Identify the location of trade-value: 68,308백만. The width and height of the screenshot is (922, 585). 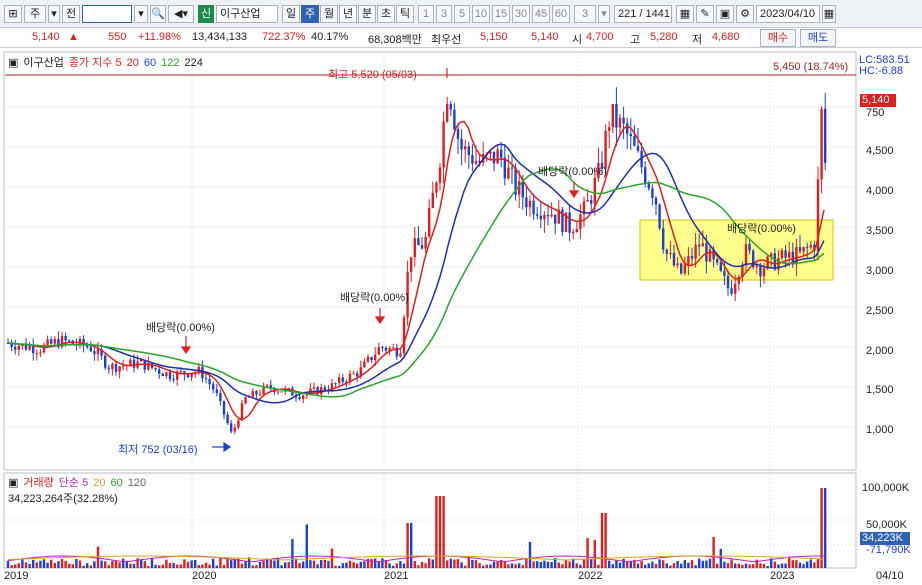
(395, 40).